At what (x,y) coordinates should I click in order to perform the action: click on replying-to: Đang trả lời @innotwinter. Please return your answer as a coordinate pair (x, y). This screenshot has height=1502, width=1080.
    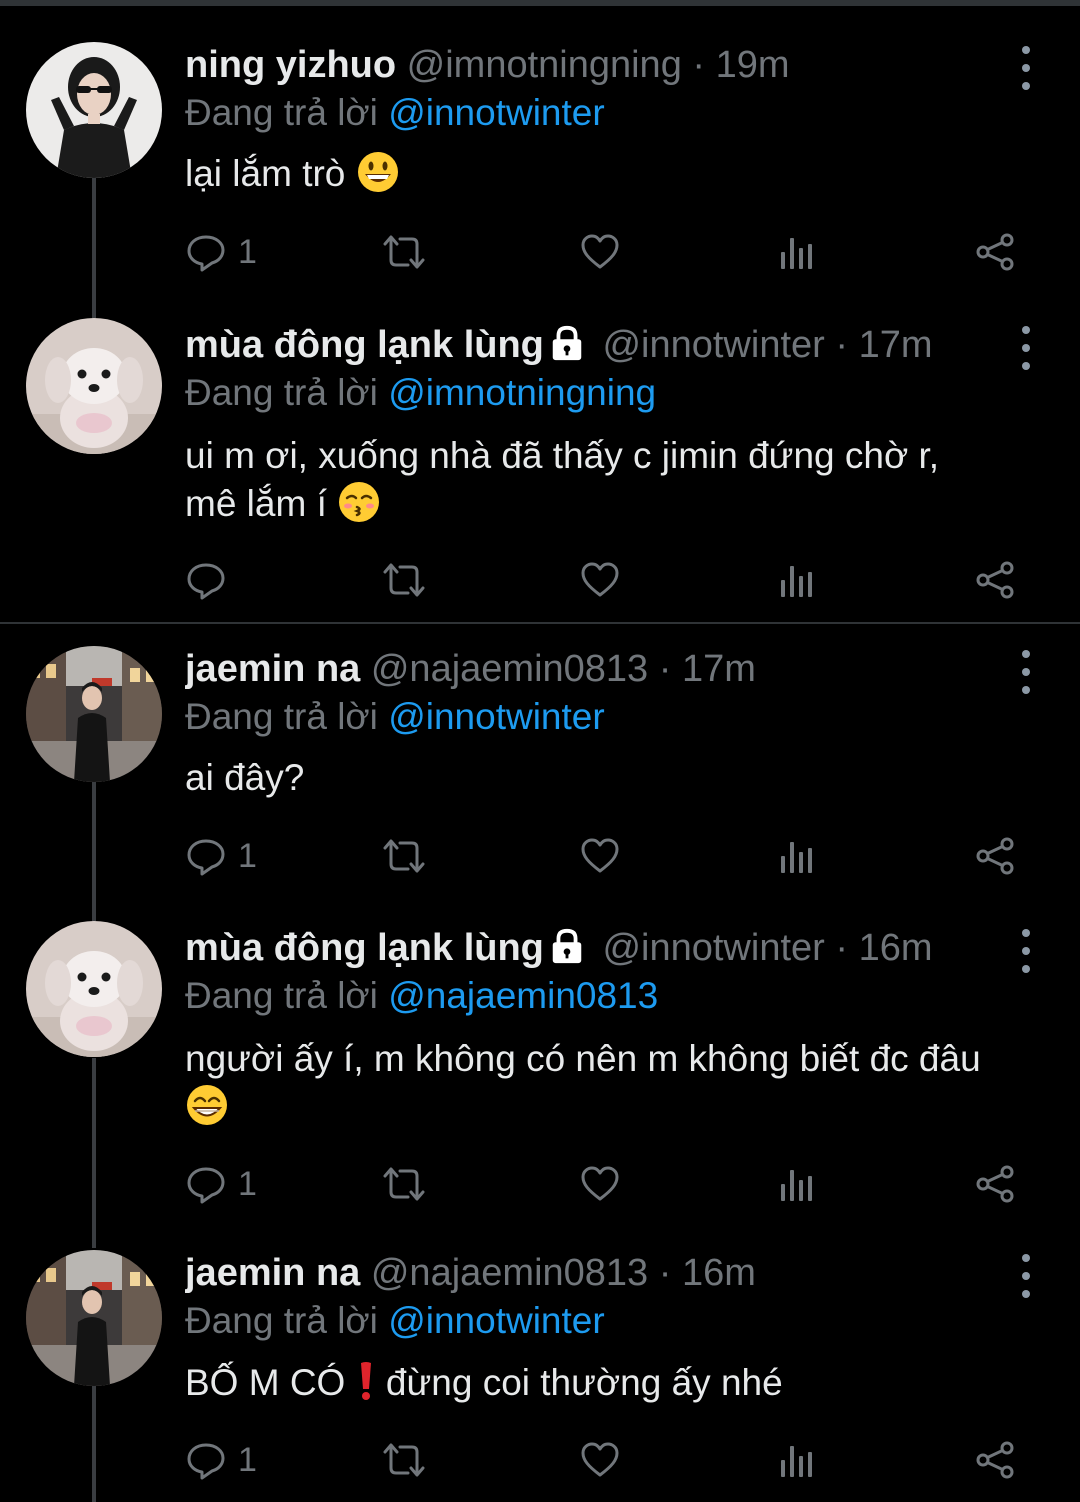
    Looking at the image, I should click on (395, 717).